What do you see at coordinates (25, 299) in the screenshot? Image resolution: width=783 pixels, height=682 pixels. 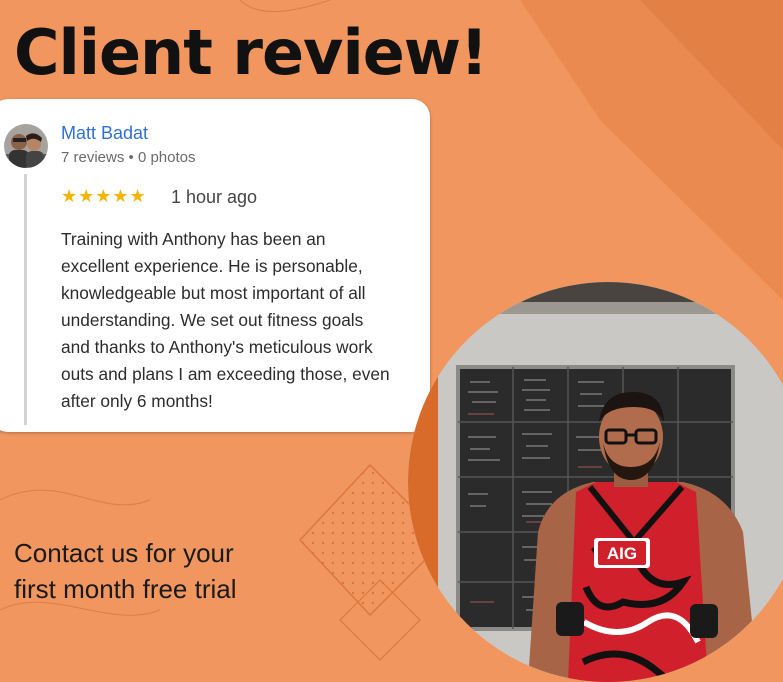 I see `divider` at bounding box center [25, 299].